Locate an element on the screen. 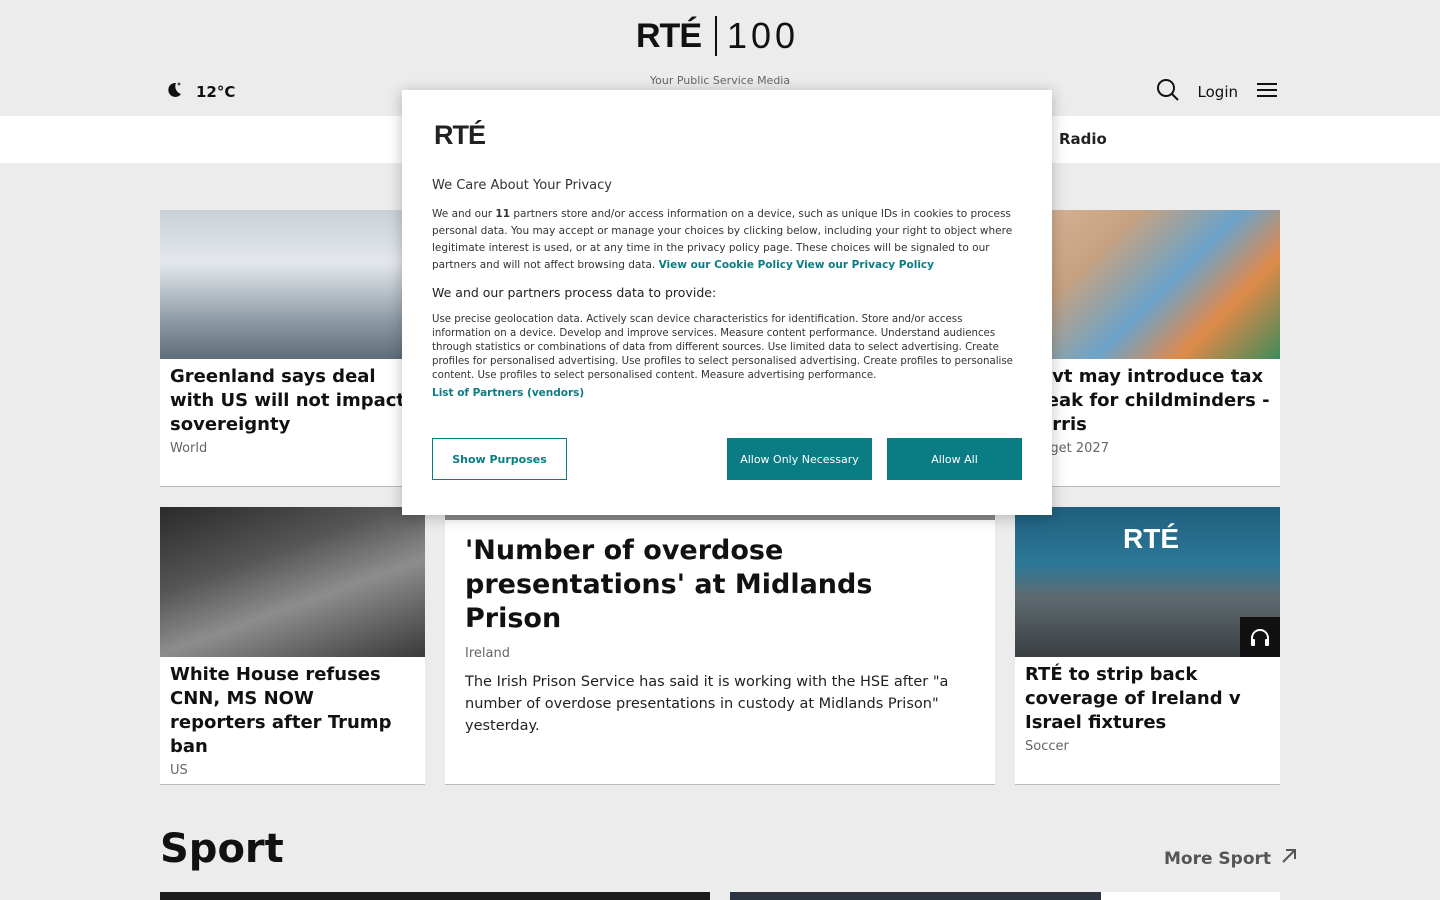  story-category: Ireland is located at coordinates (720, 648).